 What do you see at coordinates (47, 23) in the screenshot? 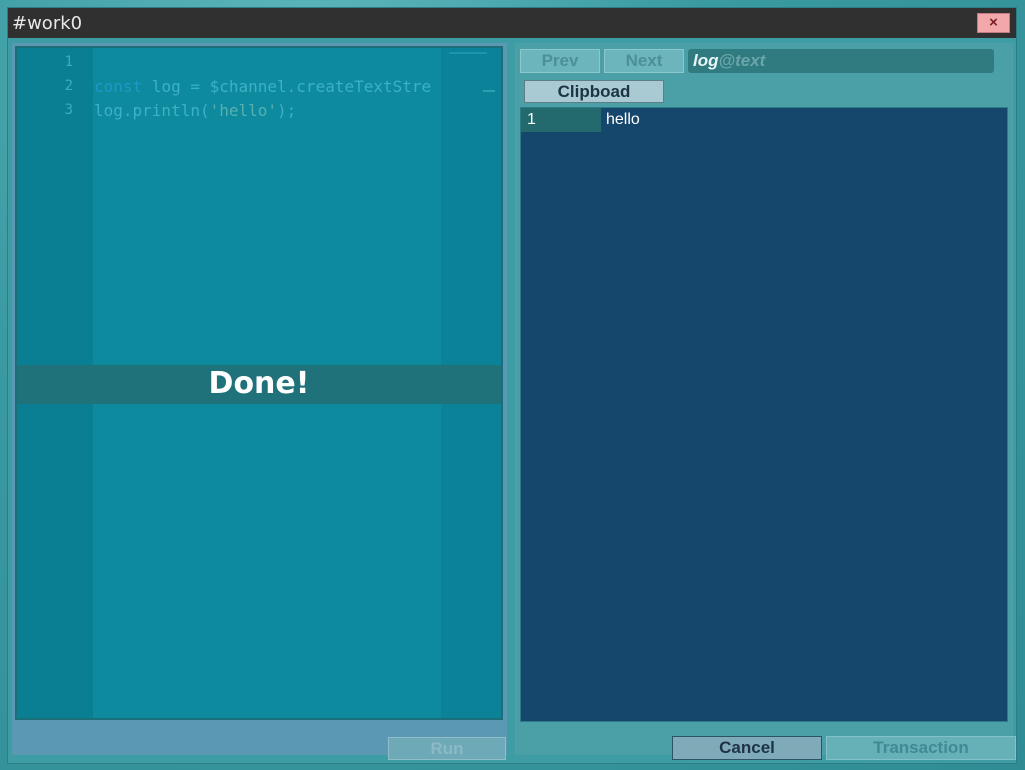
I see `window-title: #work0` at bounding box center [47, 23].